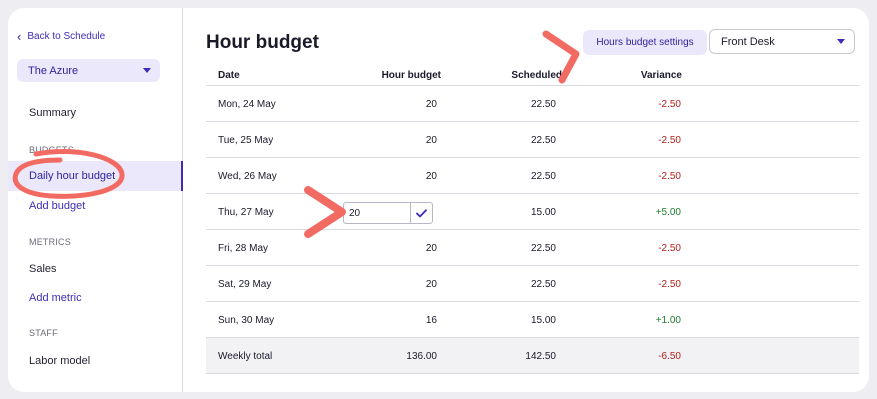  What do you see at coordinates (57, 206) in the screenshot?
I see `add-budget-link: Add budget` at bounding box center [57, 206].